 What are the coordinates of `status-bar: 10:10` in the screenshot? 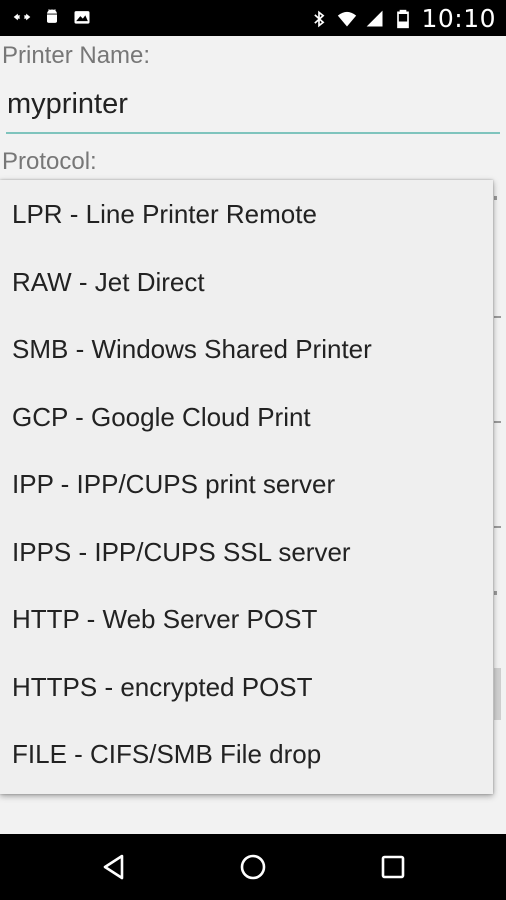 It's located at (253, 18).